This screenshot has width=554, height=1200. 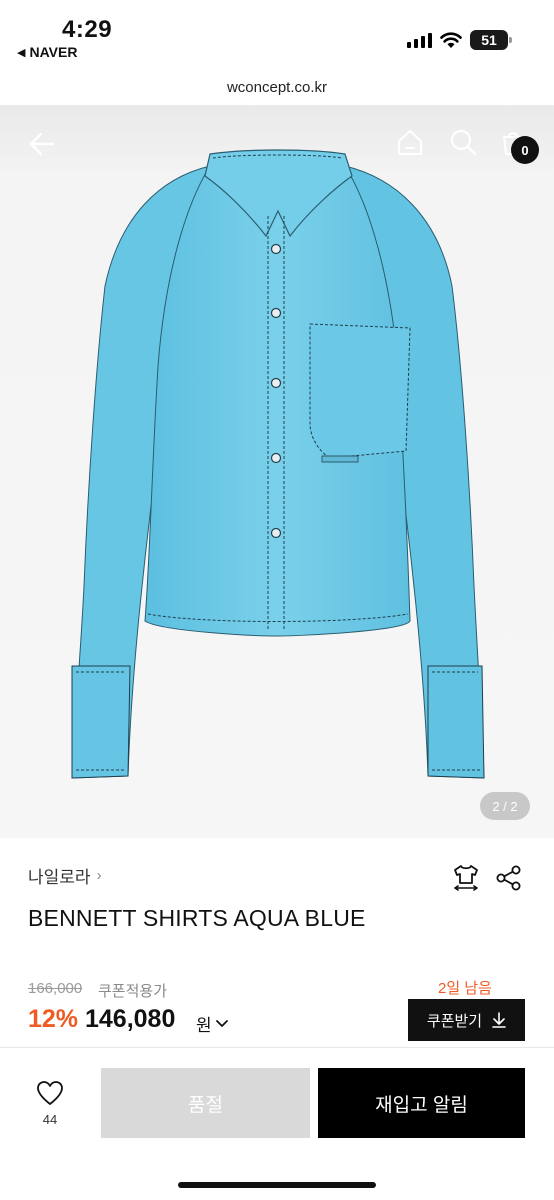 I want to click on url-text: wconcept.co.kr, so click(x=277, y=87).